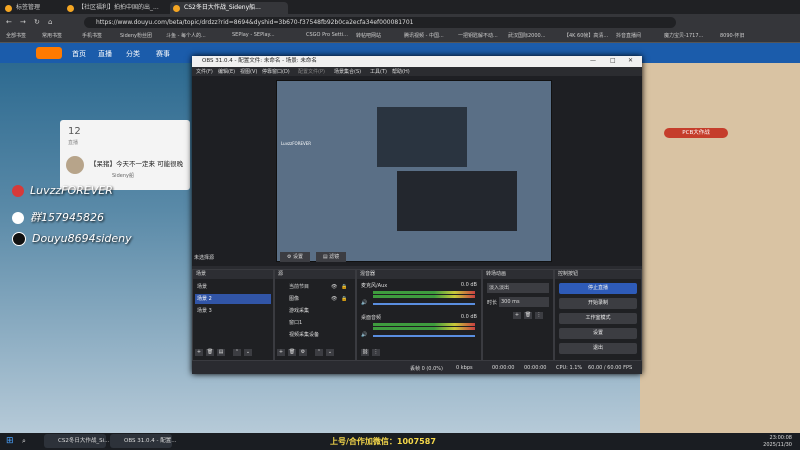 The width and height of the screenshot is (800, 450). Describe the element at coordinates (24, 441) in the screenshot. I see `search-icon: ⌕` at that location.